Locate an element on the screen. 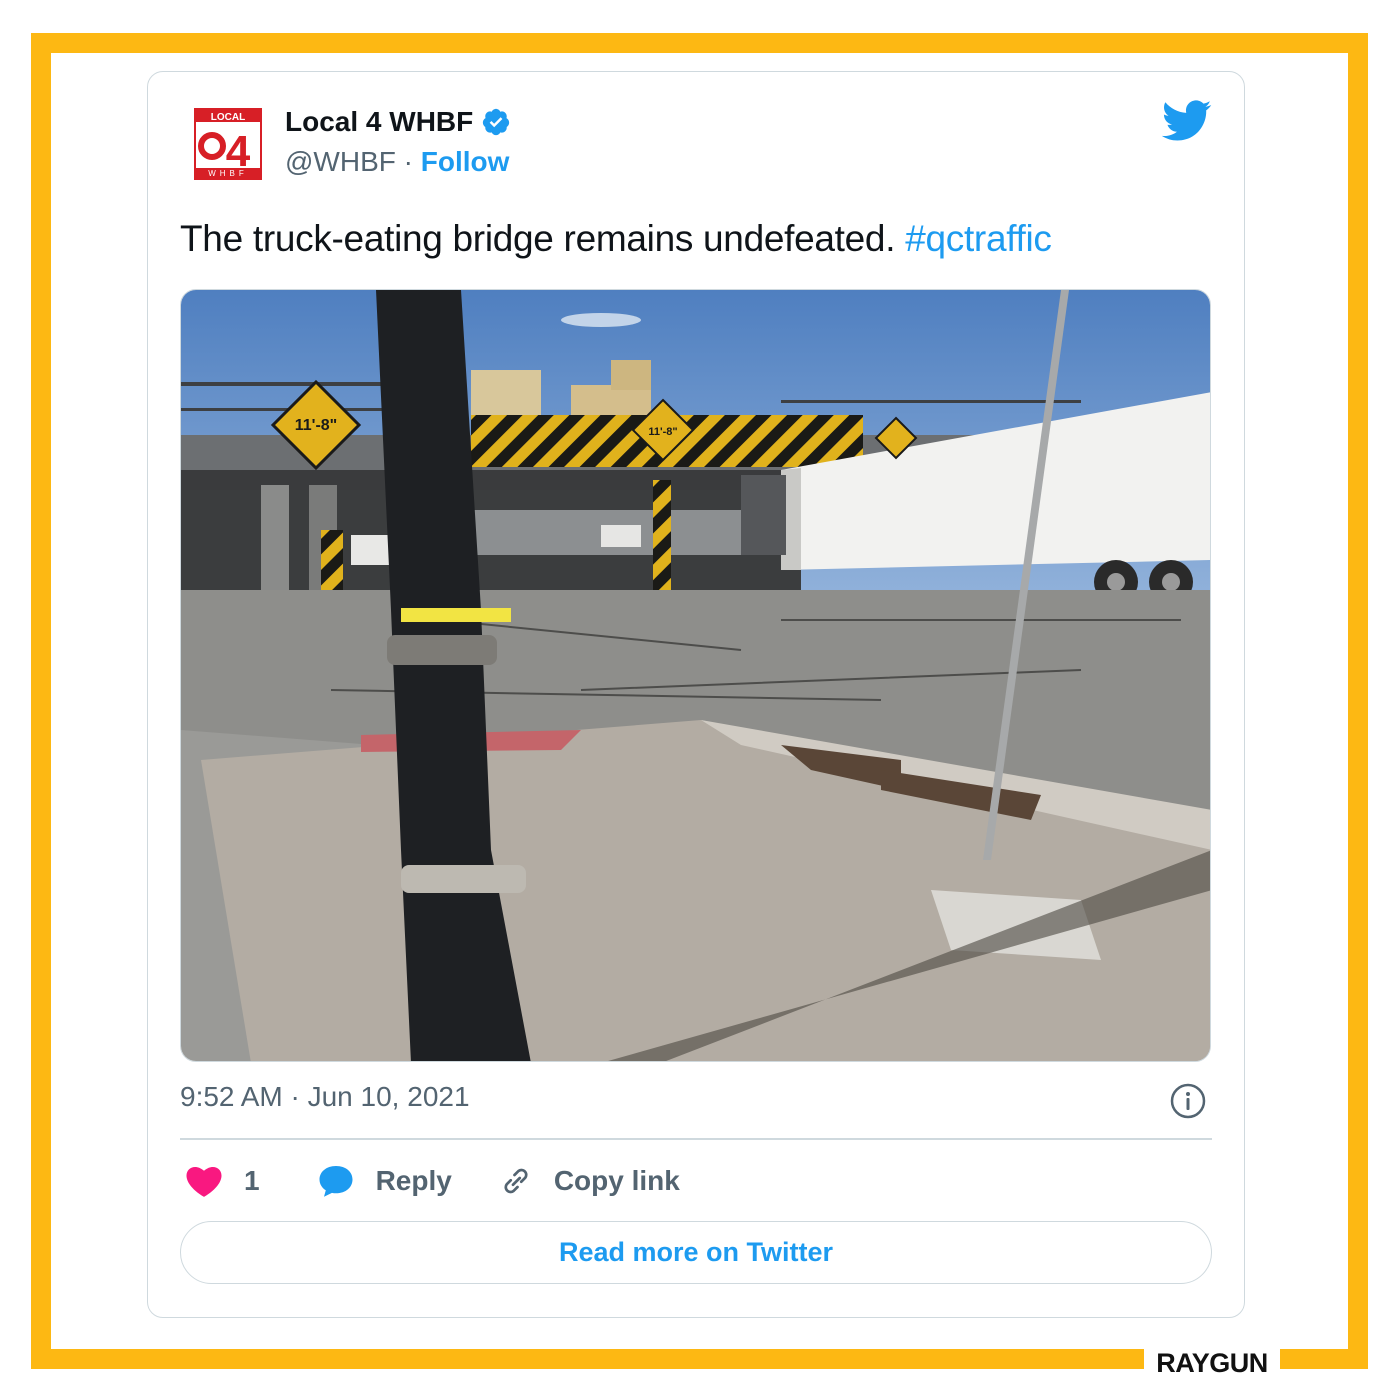 The image size is (1400, 1400). hashtag-link: #qctraffic is located at coordinates (978, 238).